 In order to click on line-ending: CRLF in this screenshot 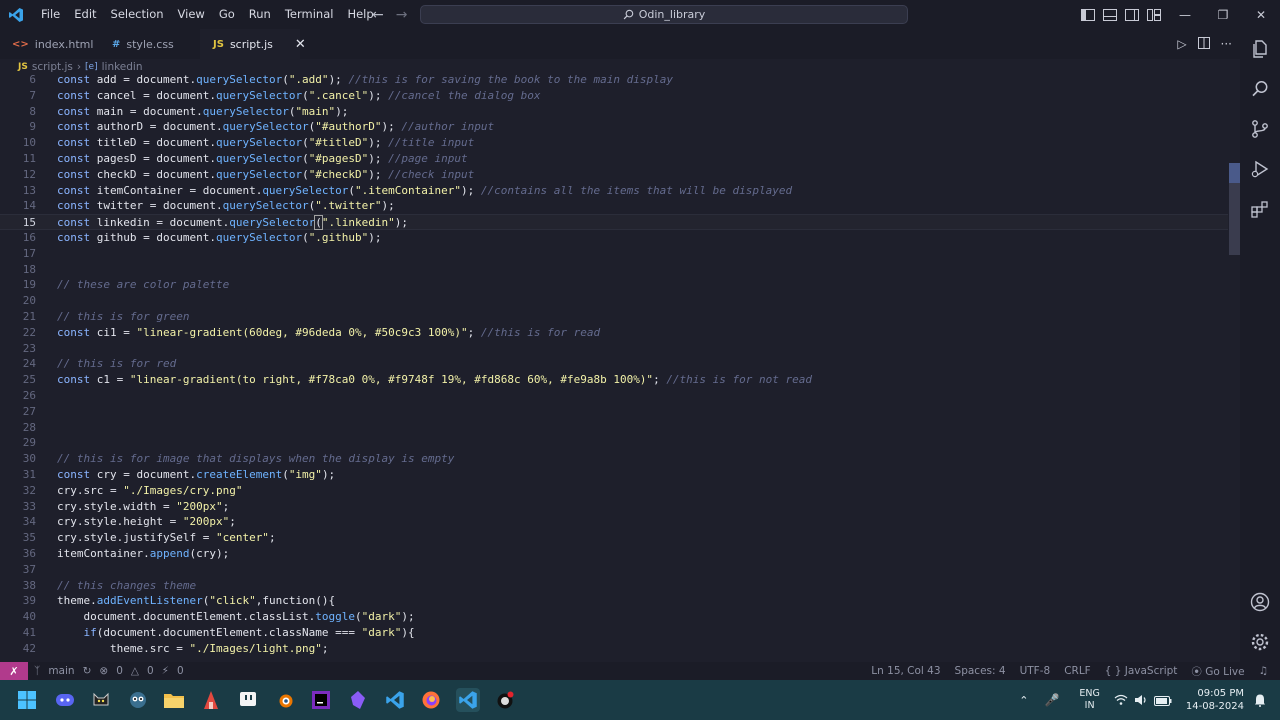, I will do `click(1077, 671)`.